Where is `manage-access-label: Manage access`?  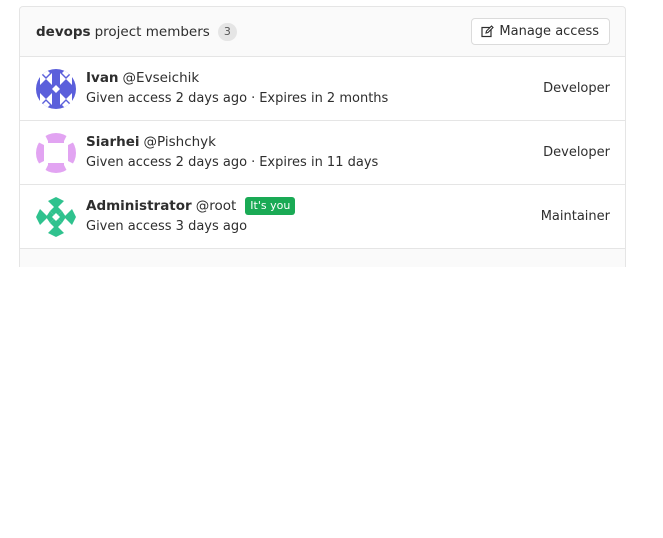
manage-access-label: Manage access is located at coordinates (549, 31).